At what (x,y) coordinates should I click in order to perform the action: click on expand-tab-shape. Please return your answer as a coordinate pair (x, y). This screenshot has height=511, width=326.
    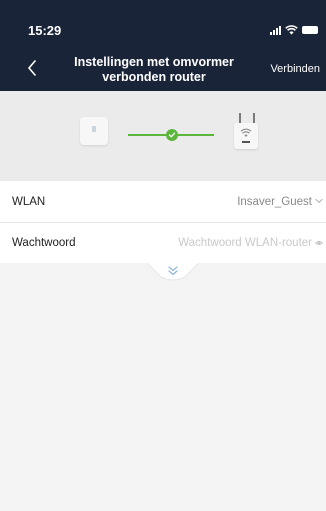
    Looking at the image, I should click on (173, 272).